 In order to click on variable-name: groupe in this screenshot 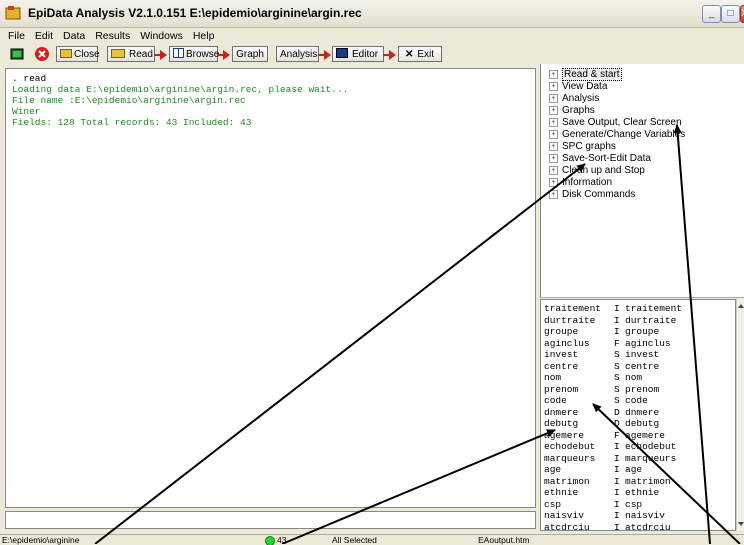, I will do `click(561, 331)`.